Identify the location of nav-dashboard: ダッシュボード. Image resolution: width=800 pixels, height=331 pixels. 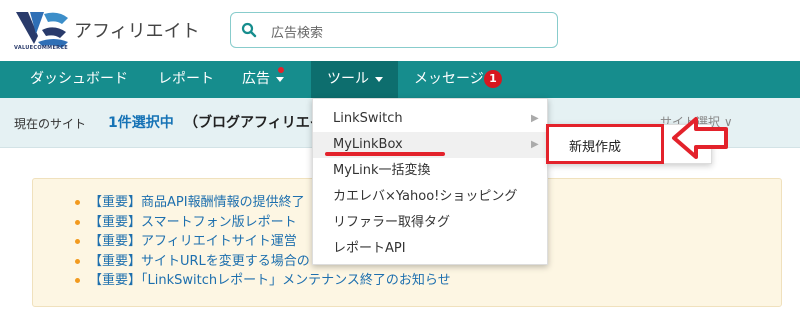
(79, 79).